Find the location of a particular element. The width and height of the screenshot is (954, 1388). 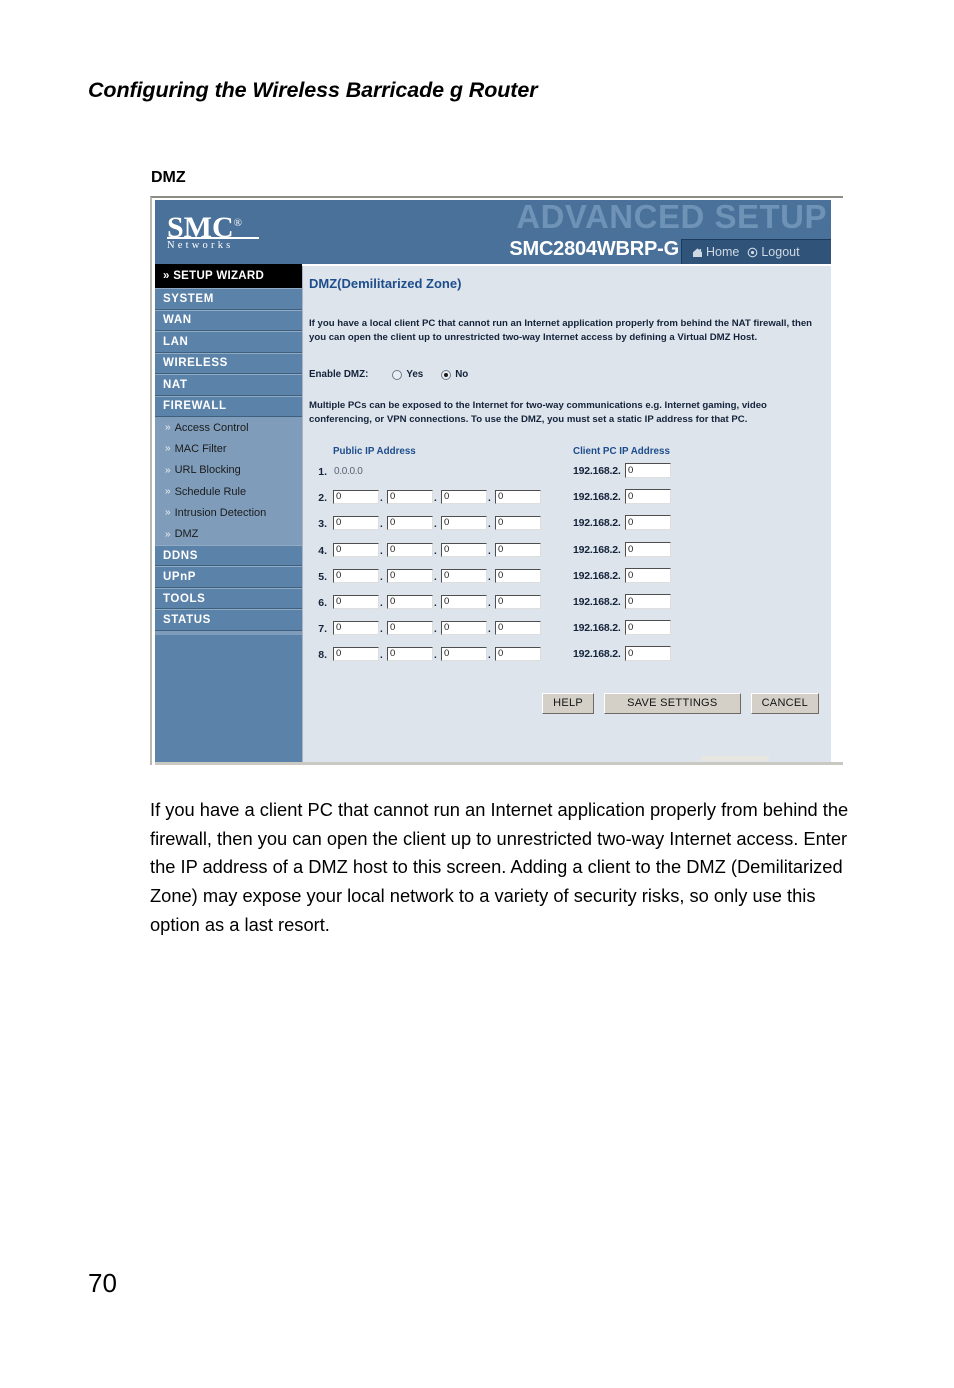

sidebar-item-firewall: FIREWALL is located at coordinates (228, 406).